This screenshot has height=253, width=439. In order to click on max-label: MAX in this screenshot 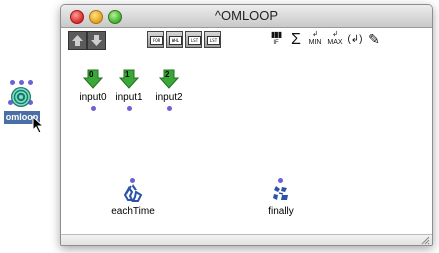, I will do `click(335, 42)`.